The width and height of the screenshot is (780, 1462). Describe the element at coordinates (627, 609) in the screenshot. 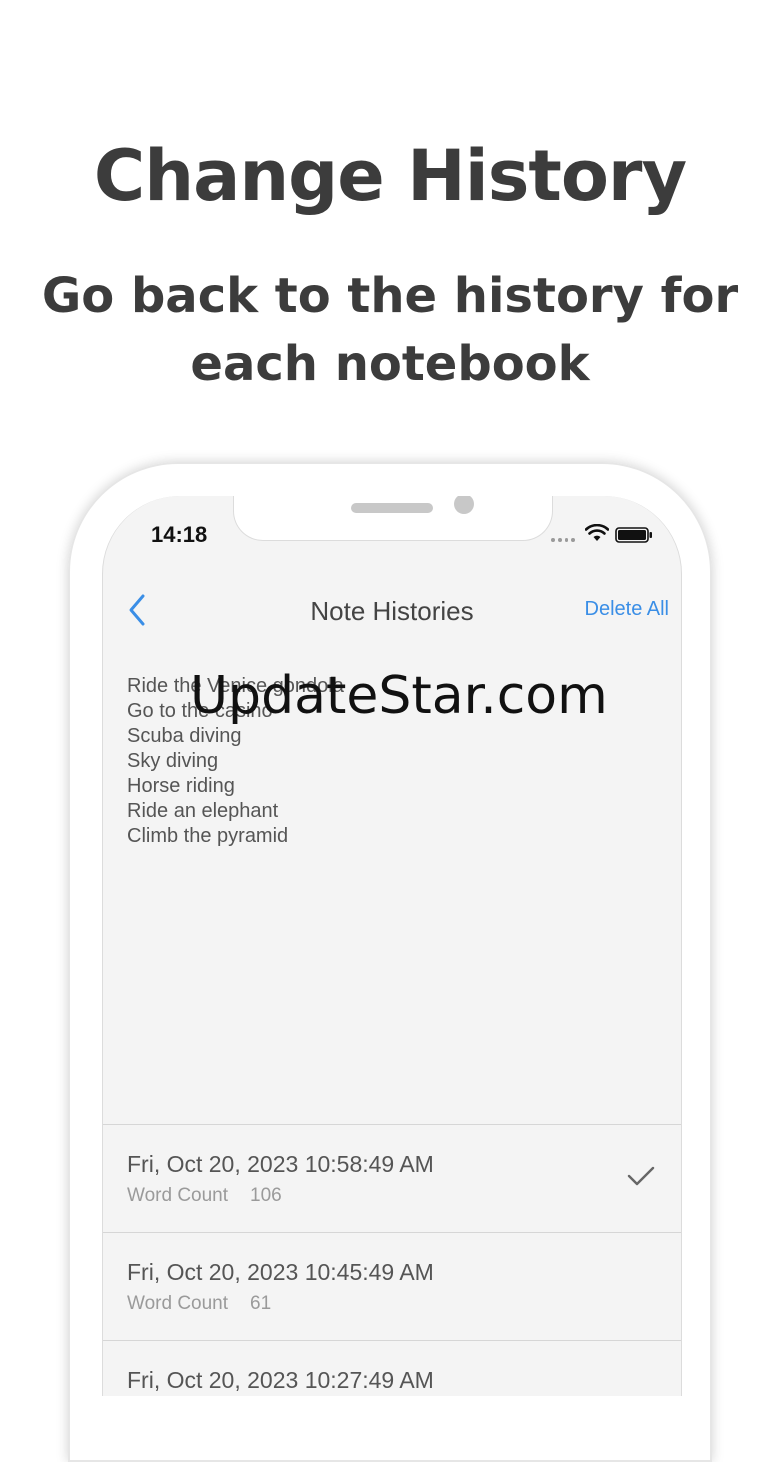

I see `delete-all-button: Delete All` at that location.